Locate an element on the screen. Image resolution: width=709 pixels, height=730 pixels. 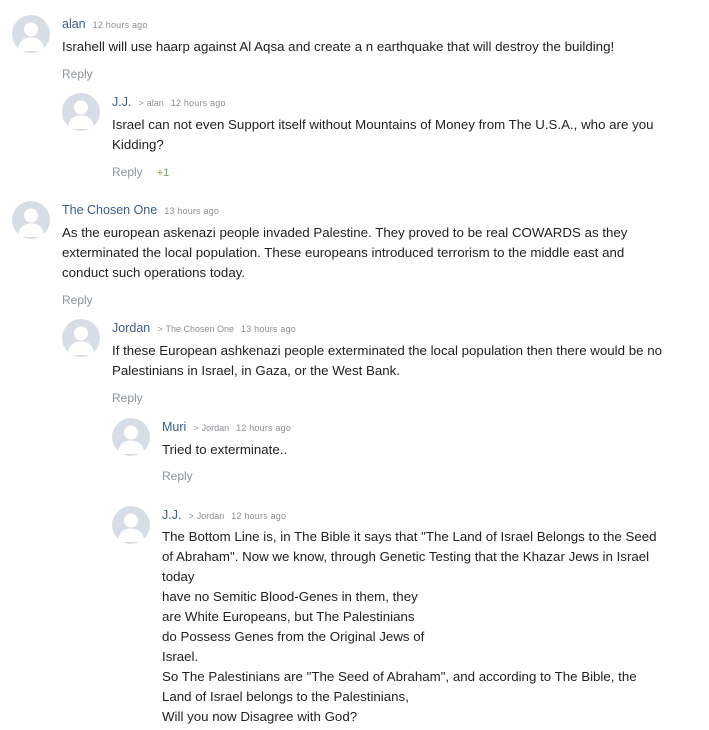
reply-to: > alan is located at coordinates (150, 103).